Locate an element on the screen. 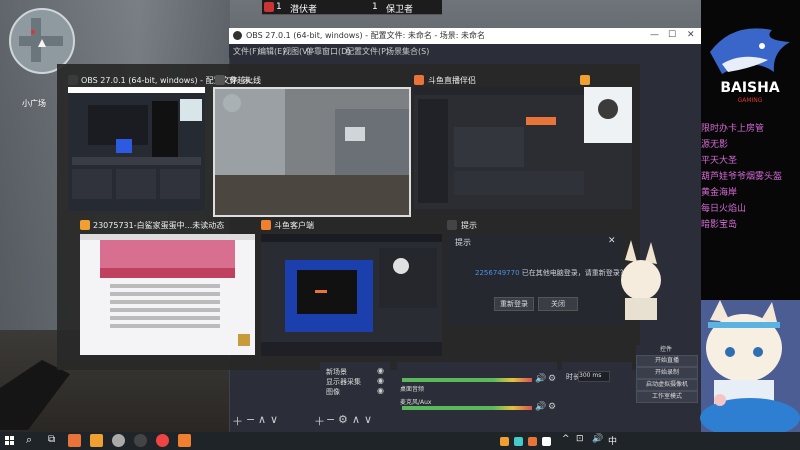  source-item: 新场景 is located at coordinates (336, 372).